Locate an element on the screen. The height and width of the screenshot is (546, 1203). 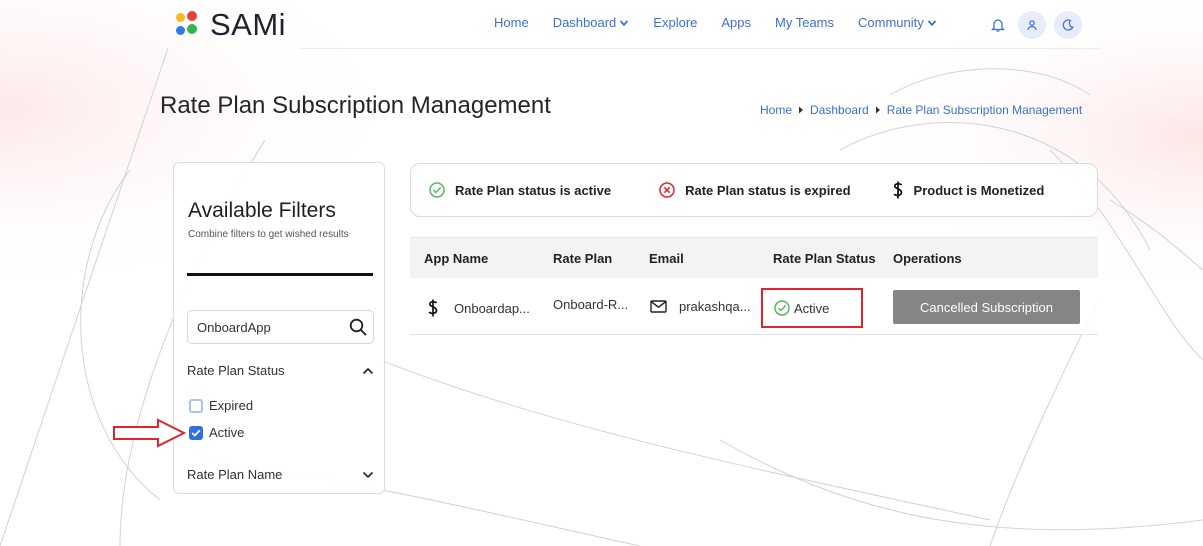
nav-community: Community is located at coordinates (897, 22).